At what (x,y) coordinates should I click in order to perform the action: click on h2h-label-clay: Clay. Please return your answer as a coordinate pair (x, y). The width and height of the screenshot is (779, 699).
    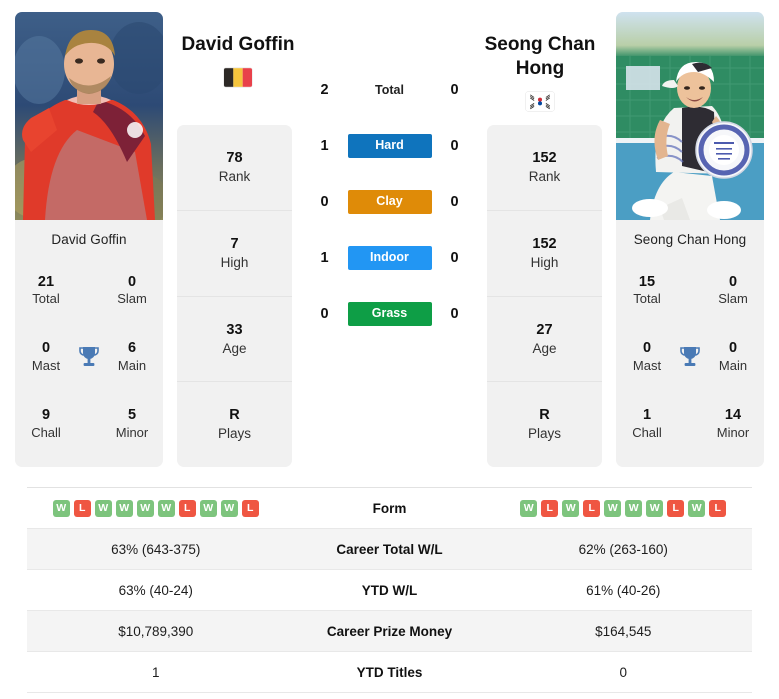
    Looking at the image, I should click on (389, 202).